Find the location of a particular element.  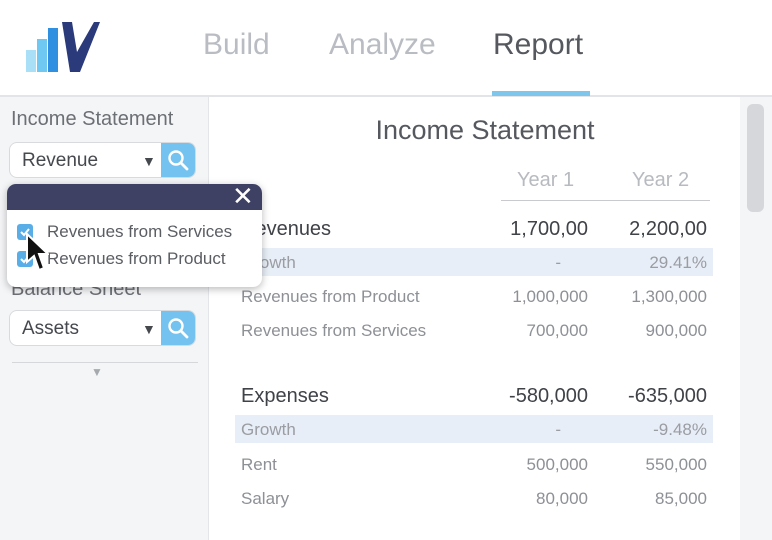

filter-option-label: Revenues from Services is located at coordinates (140, 231).